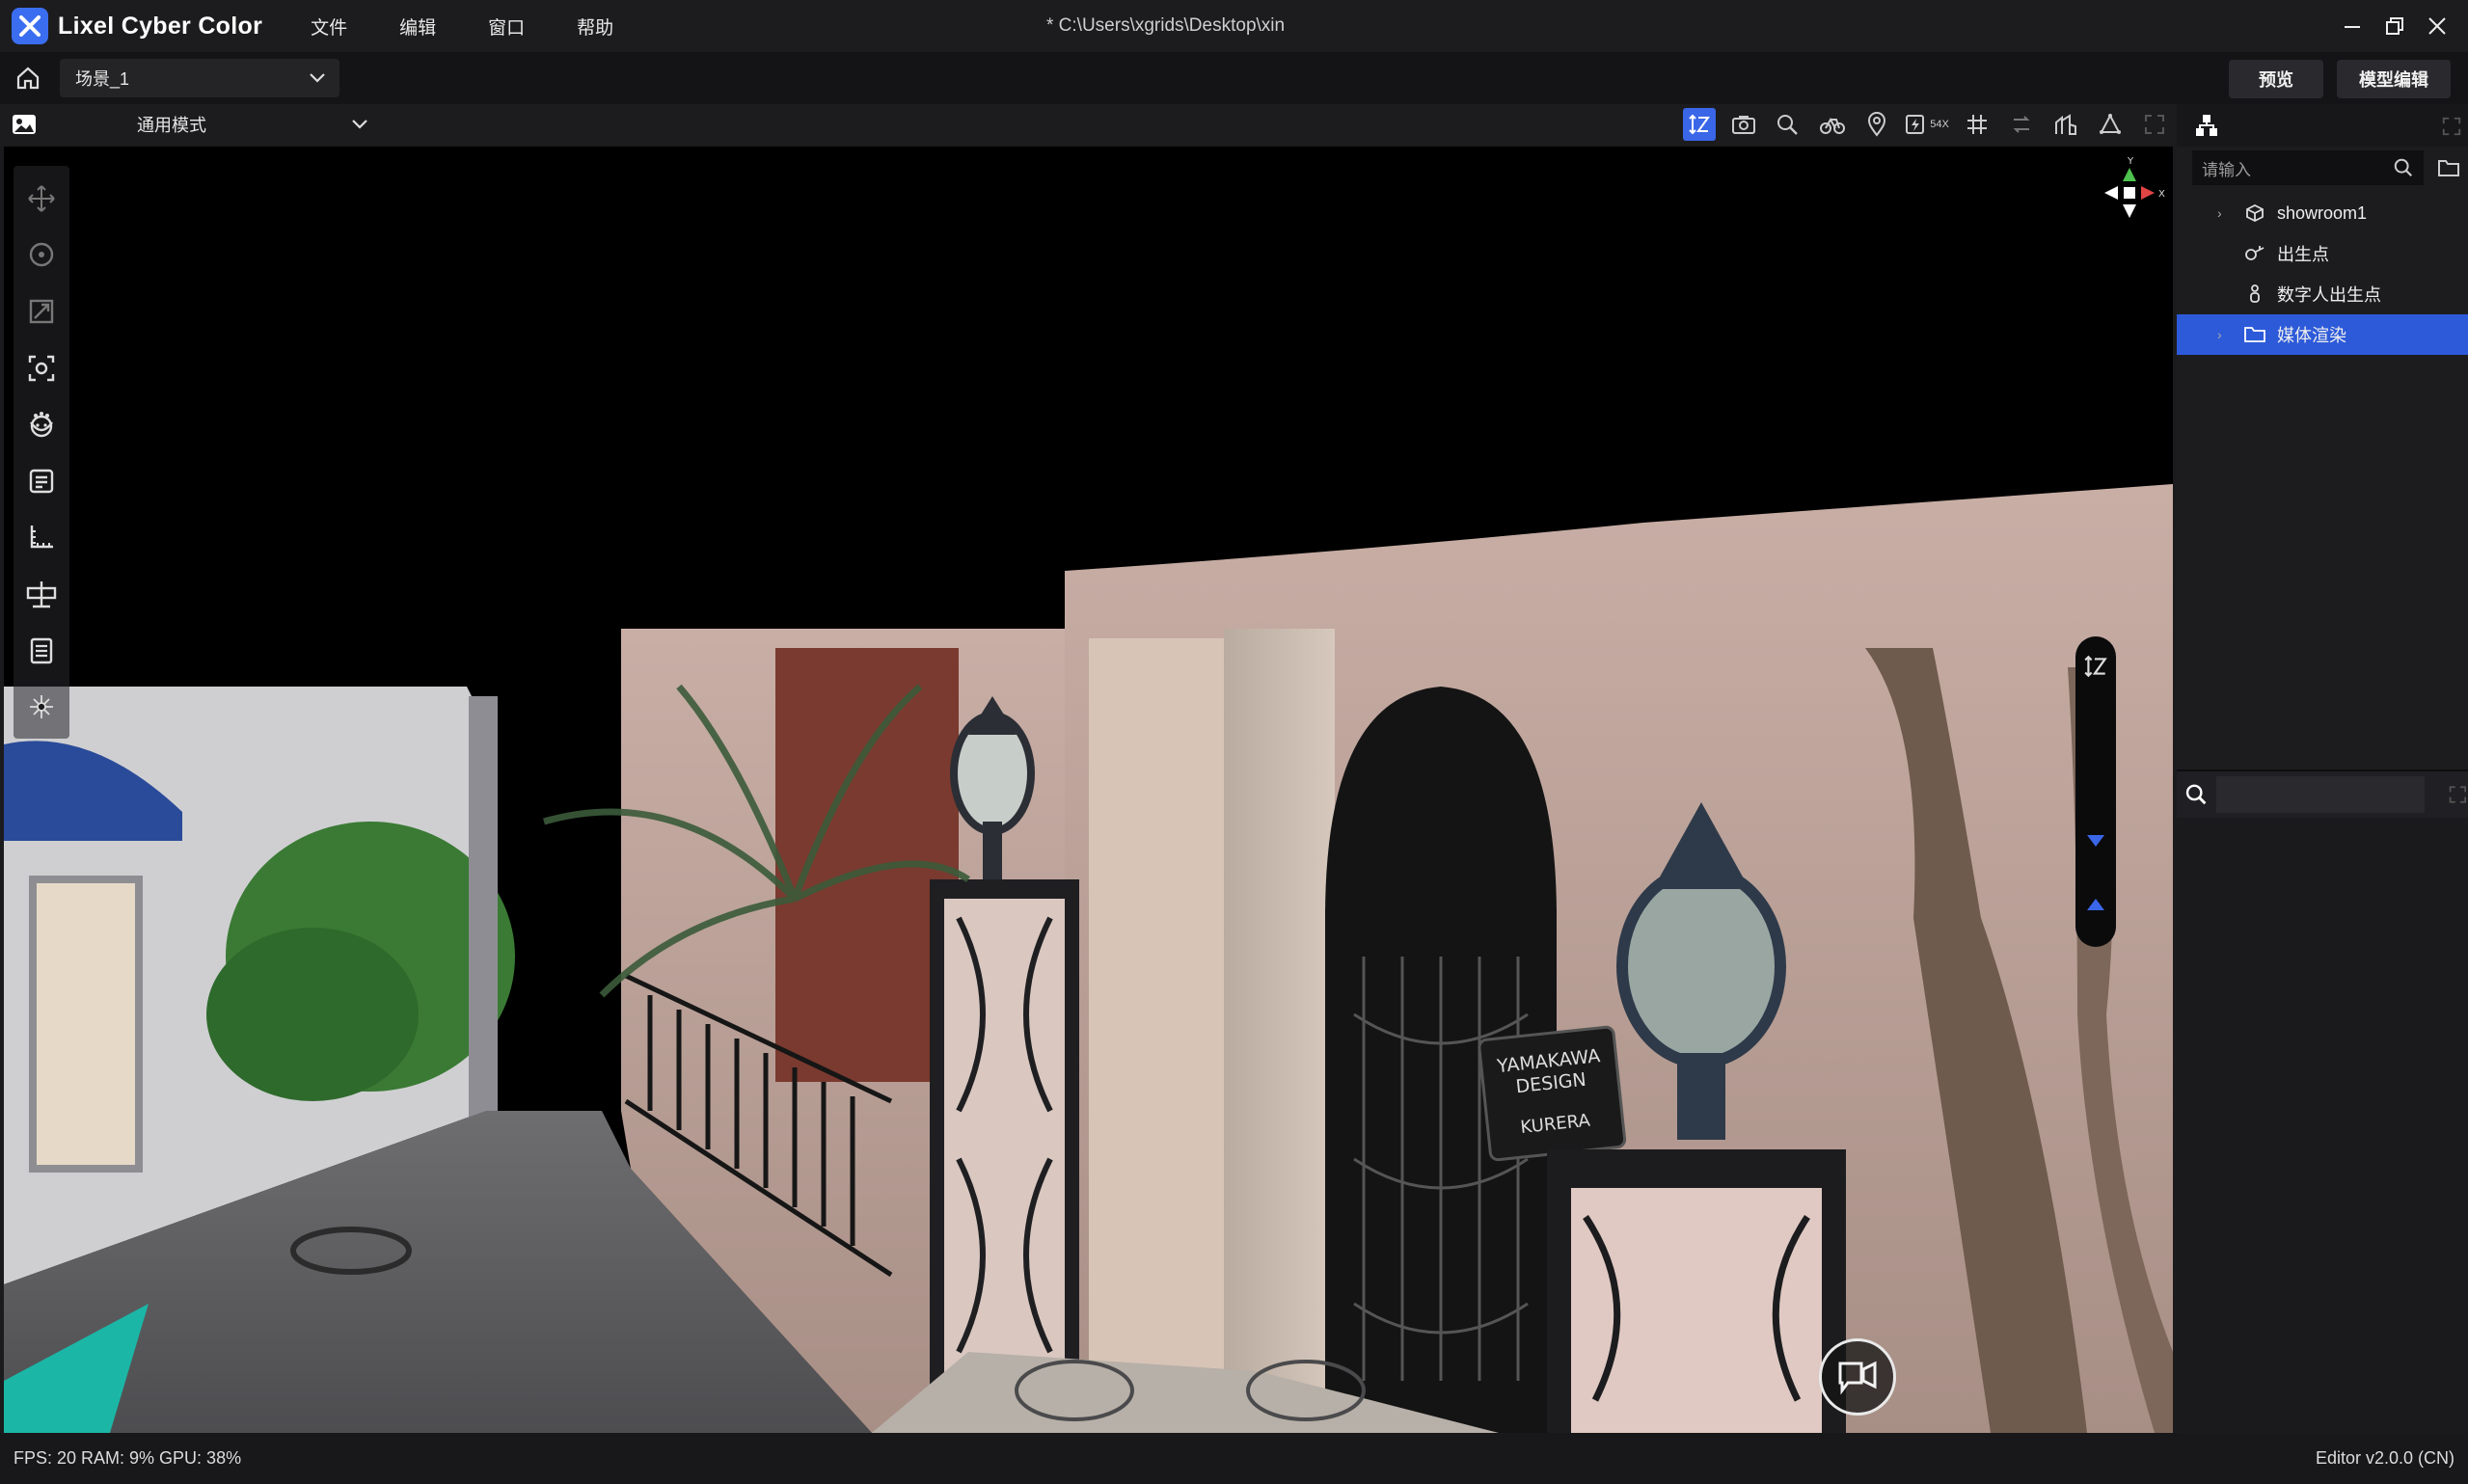  I want to click on restore-button, so click(2394, 26).